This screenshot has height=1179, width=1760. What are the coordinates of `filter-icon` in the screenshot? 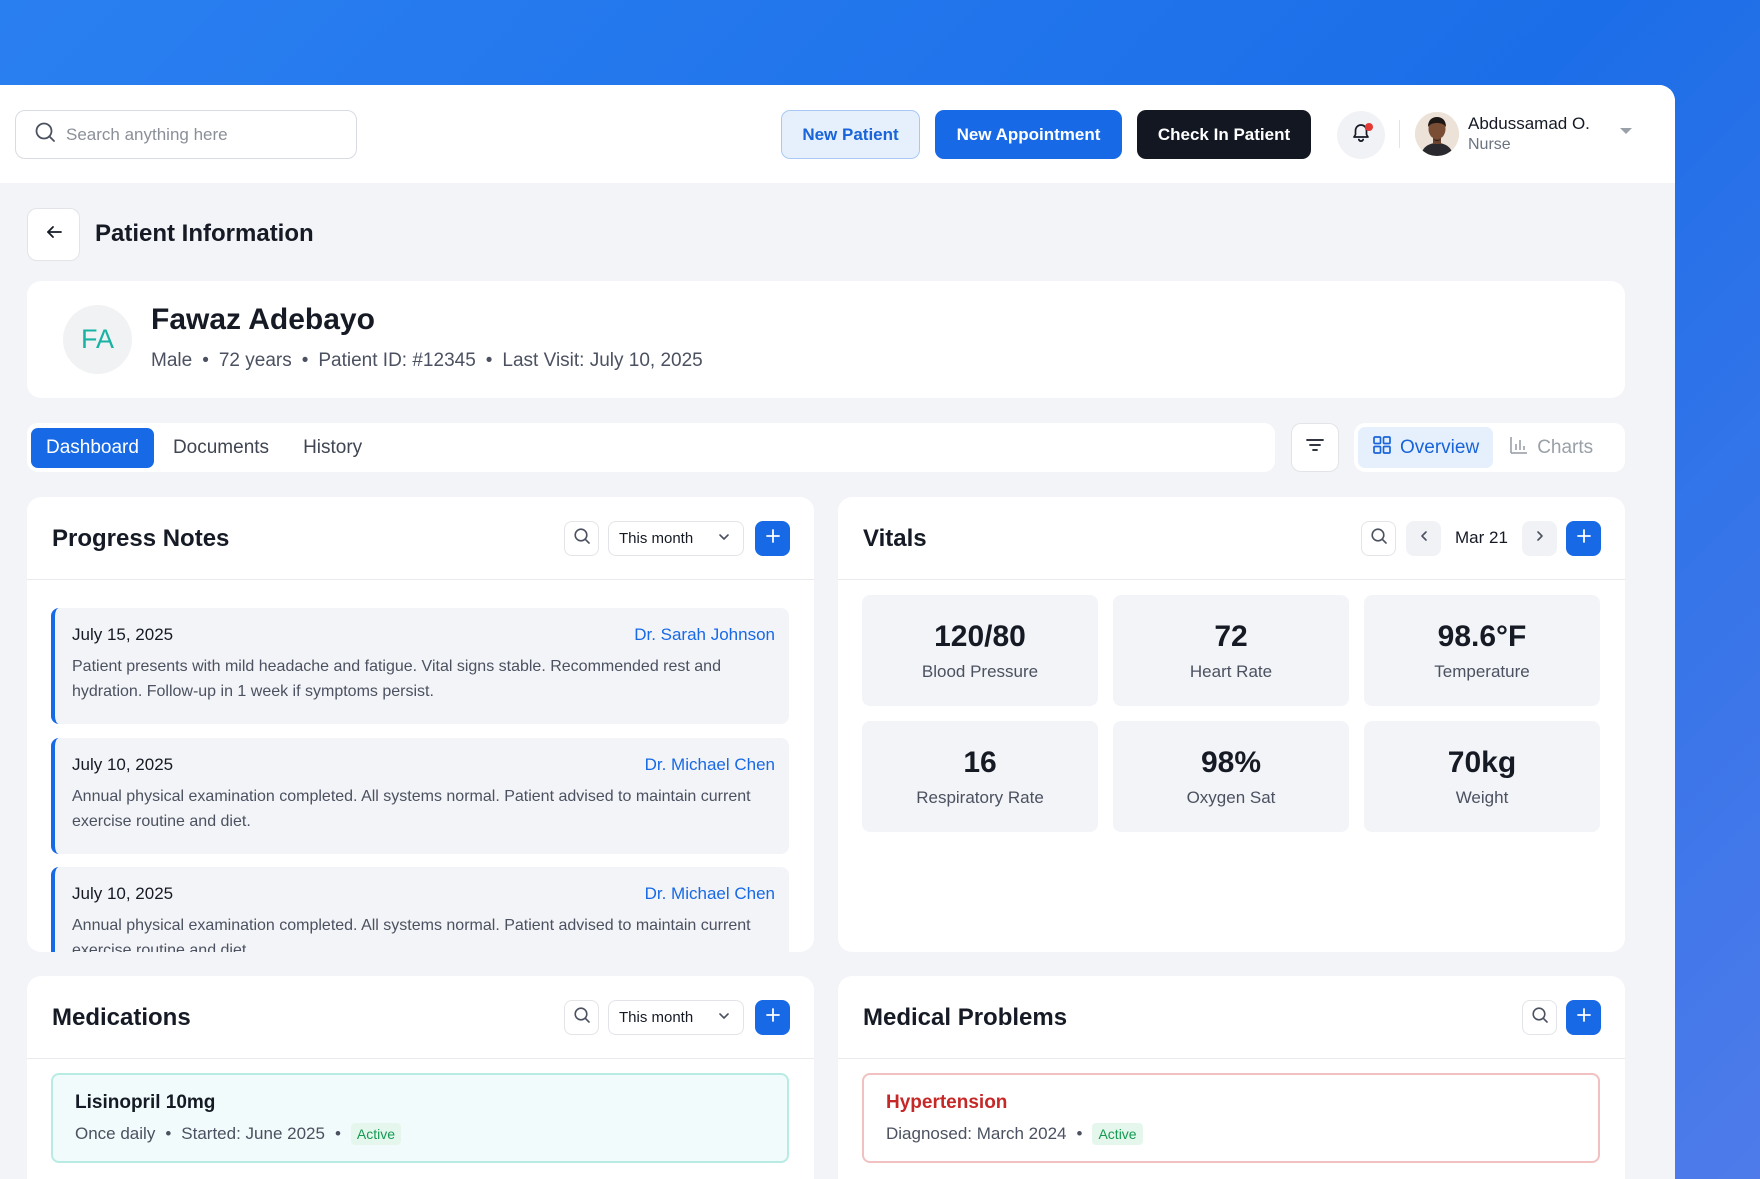 It's located at (1315, 447).